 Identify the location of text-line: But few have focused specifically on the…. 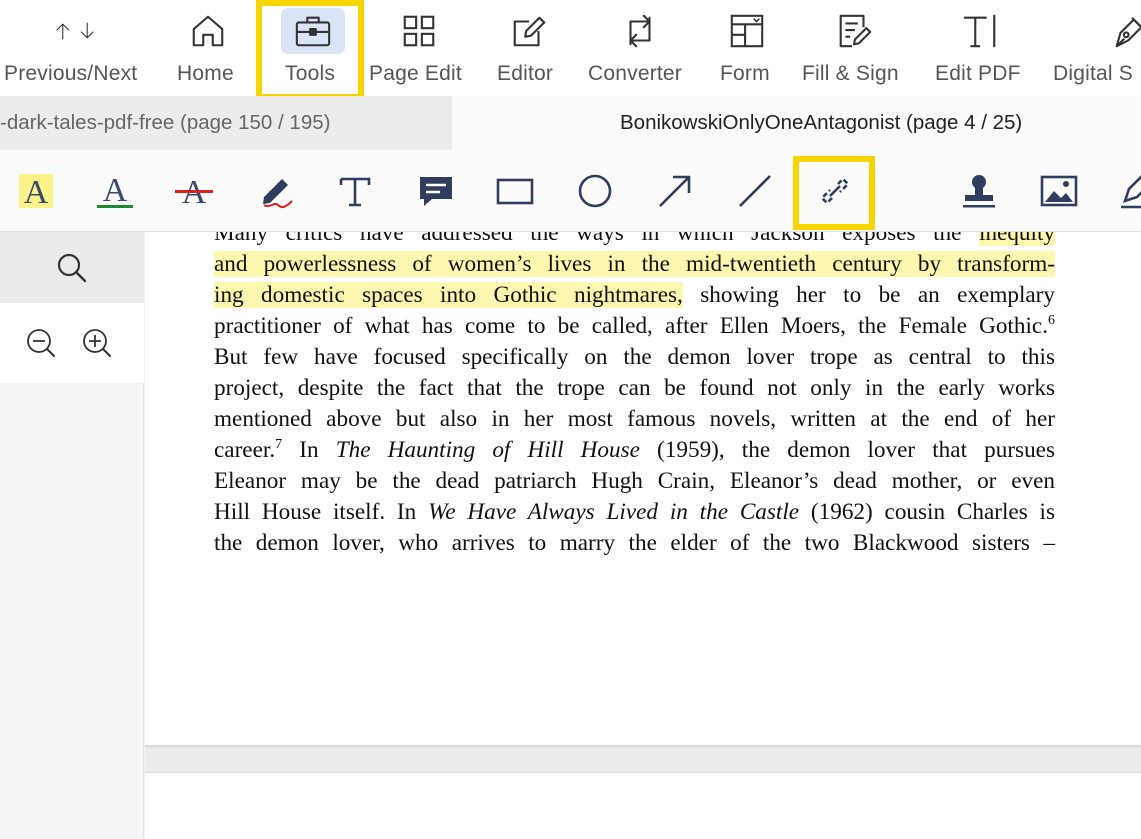
(634, 357).